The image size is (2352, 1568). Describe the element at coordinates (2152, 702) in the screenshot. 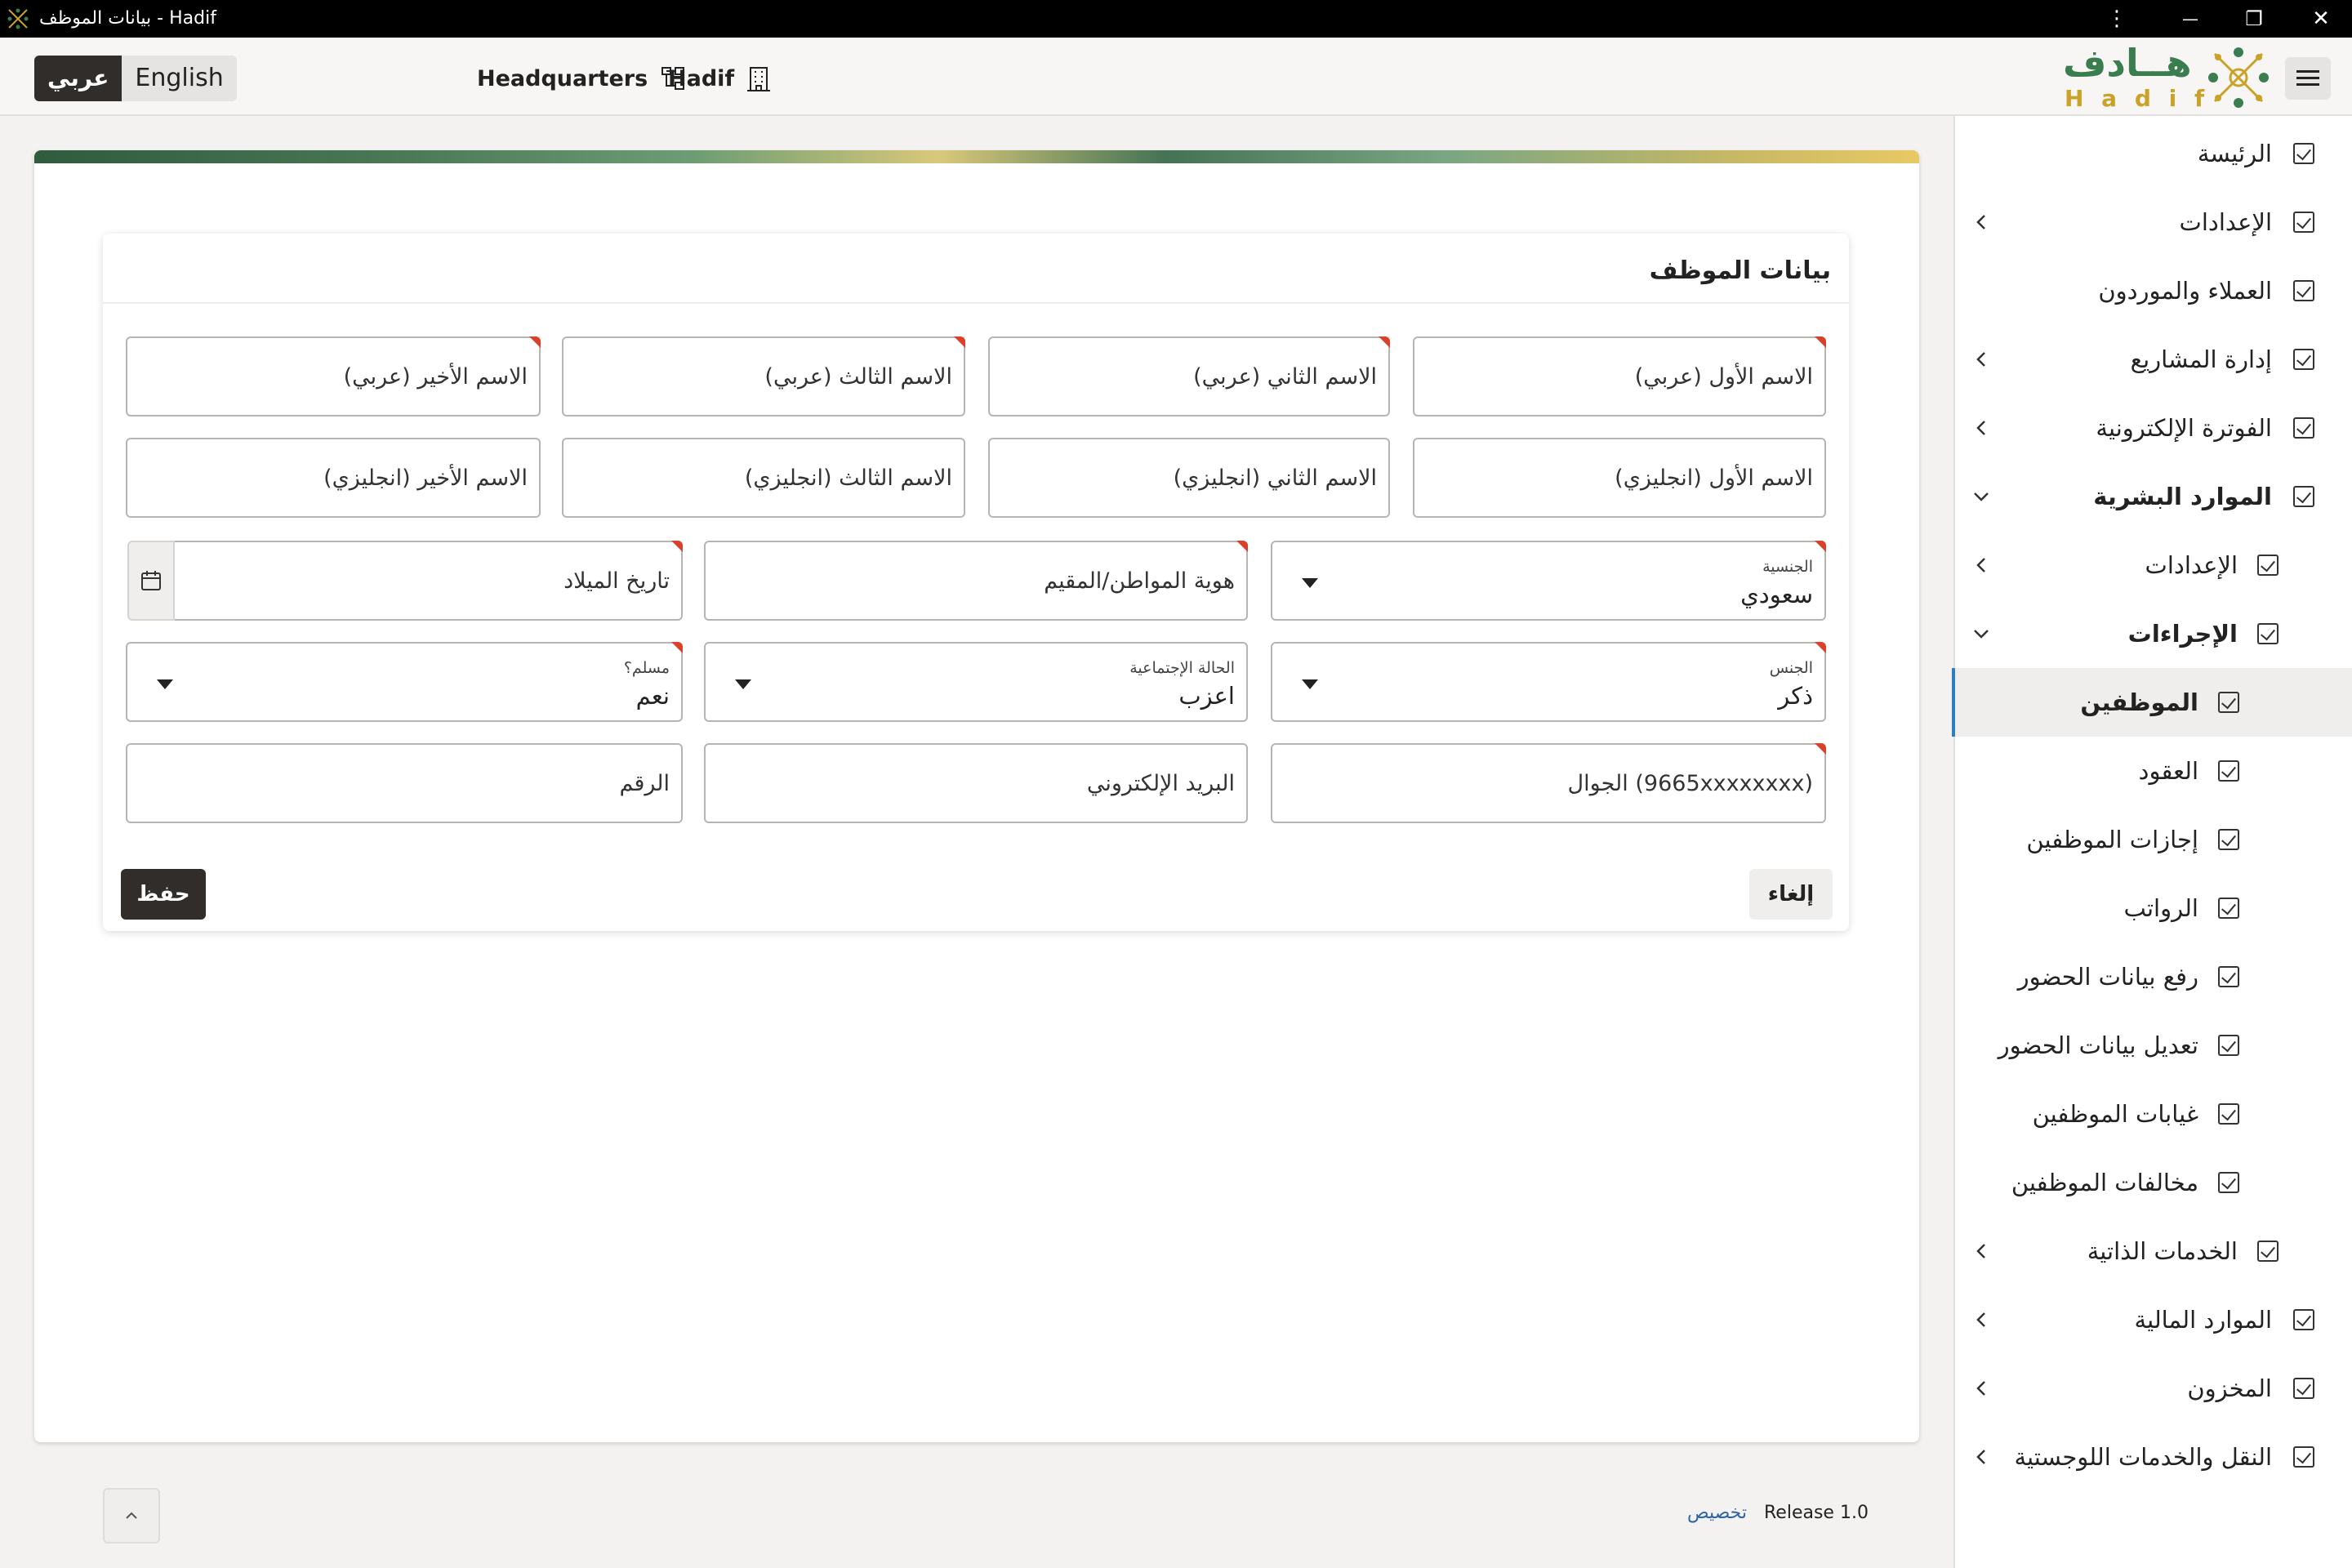

I see `sidebar-item-employees: الموظفين` at that location.